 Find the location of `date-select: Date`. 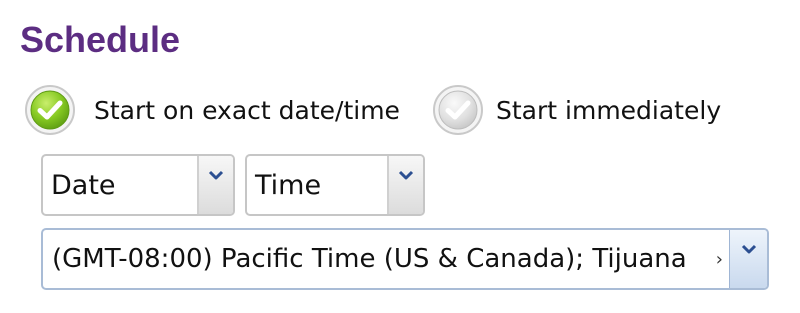

date-select: Date is located at coordinates (138, 185).